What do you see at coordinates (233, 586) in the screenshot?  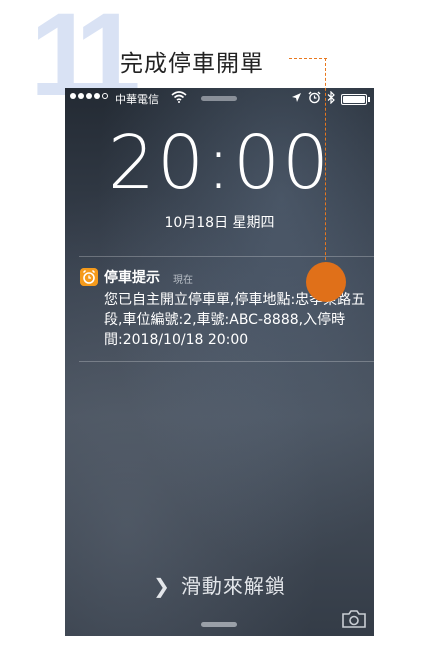 I see `slide-to-unlock-label: 滑動來解鎖` at bounding box center [233, 586].